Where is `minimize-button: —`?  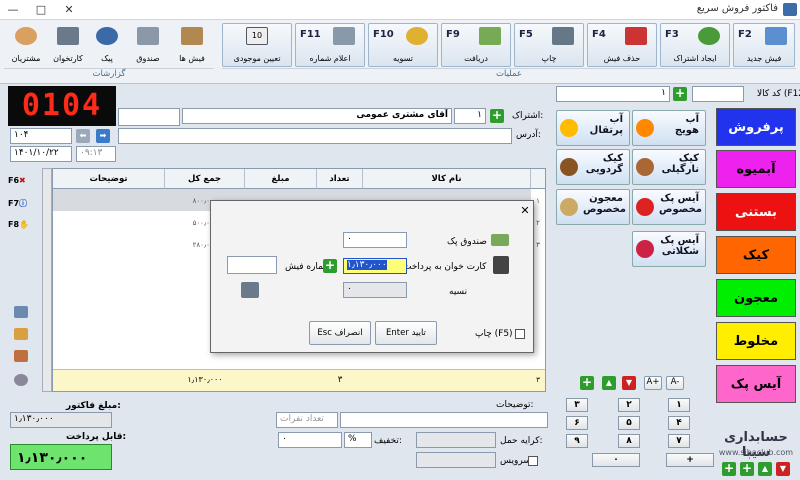 minimize-button: — is located at coordinates (13, 9).